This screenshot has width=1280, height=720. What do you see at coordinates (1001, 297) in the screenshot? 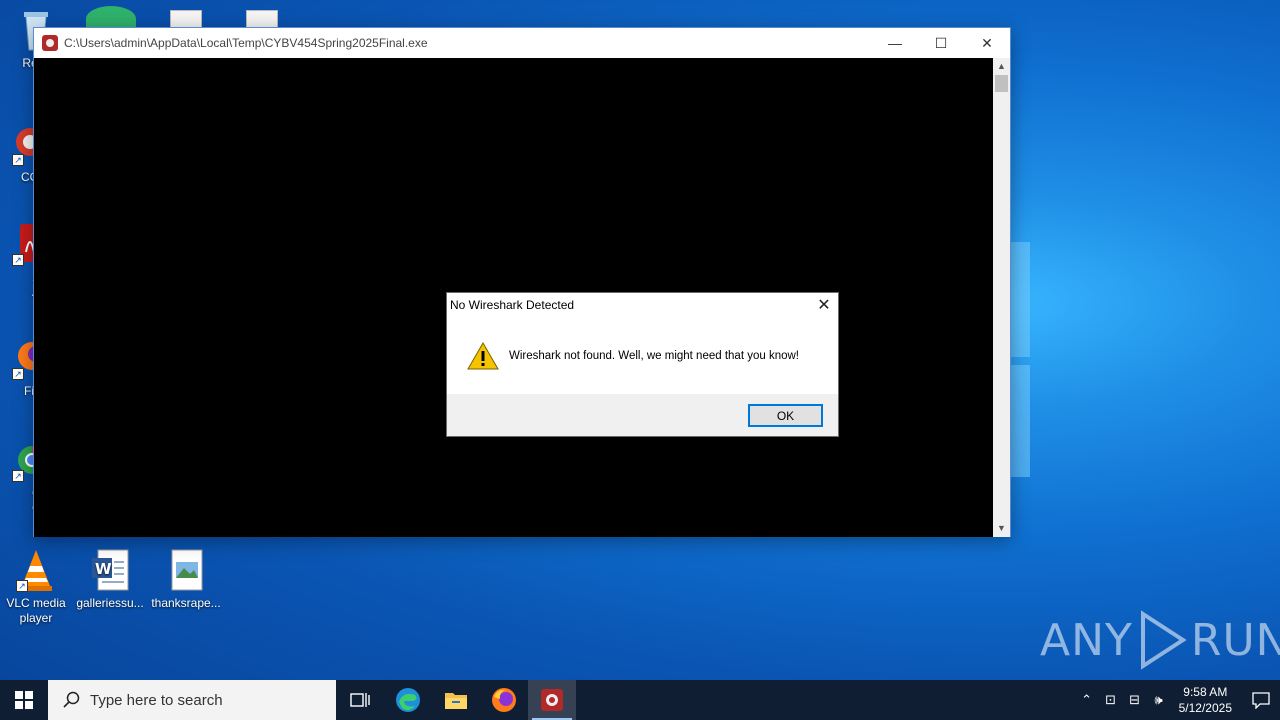
I see `vertical-scrollbar: ▲ ▼` at bounding box center [1001, 297].